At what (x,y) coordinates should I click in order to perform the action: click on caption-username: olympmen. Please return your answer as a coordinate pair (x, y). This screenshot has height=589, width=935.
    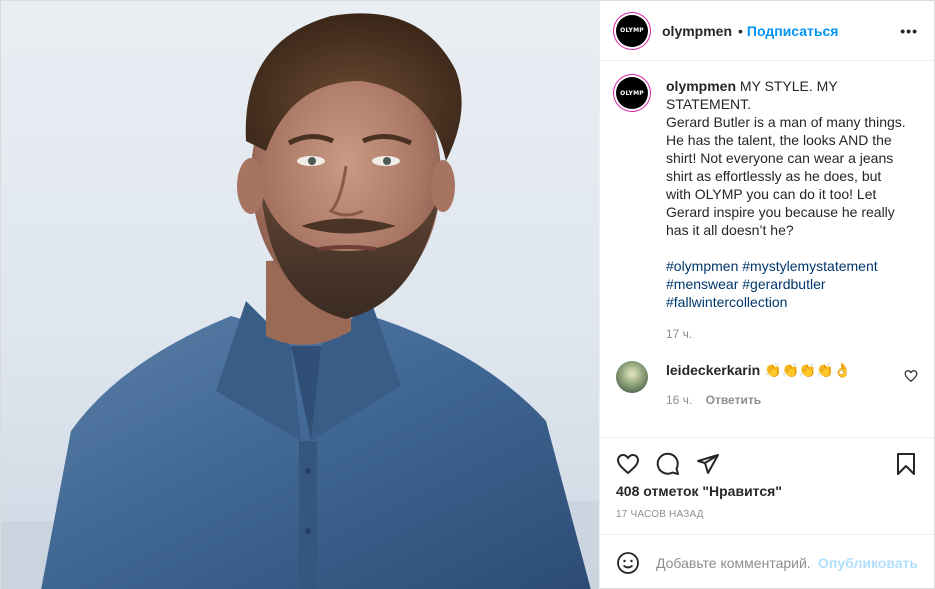
    Looking at the image, I should click on (701, 86).